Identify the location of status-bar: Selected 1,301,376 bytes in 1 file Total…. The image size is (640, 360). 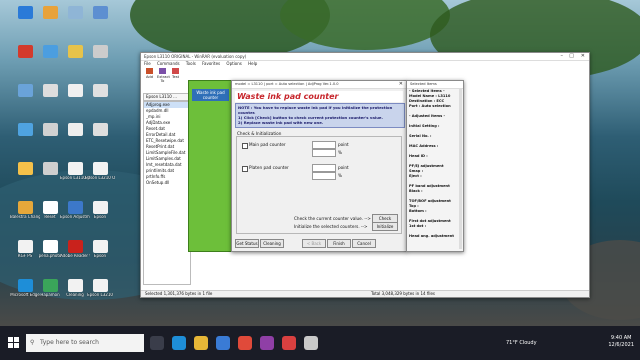
(365, 293).